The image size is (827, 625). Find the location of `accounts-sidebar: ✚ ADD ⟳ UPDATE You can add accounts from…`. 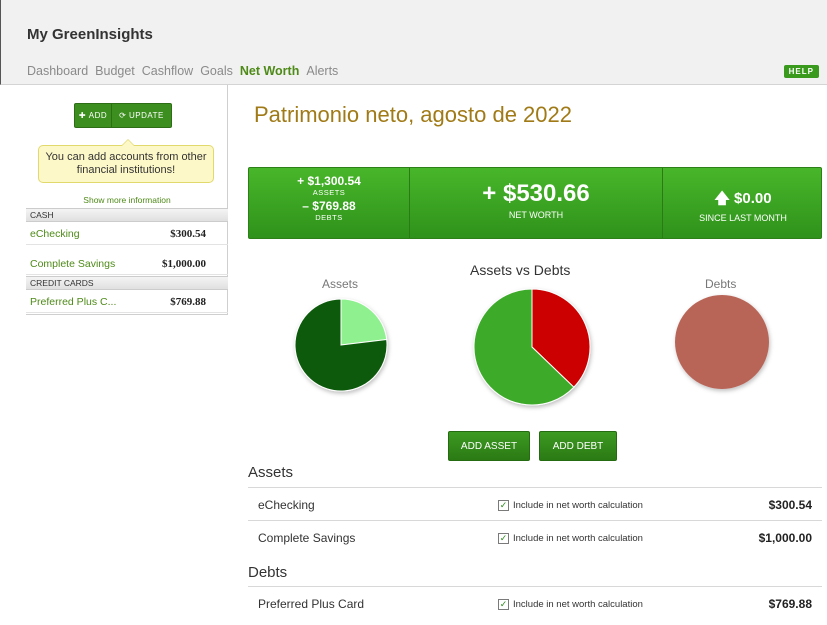

accounts-sidebar: ✚ ADD ⟳ UPDATE You can add accounts from… is located at coordinates (127, 200).